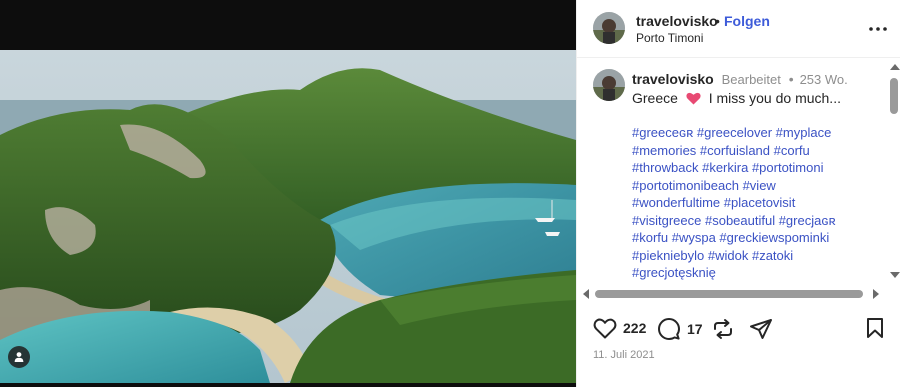 This screenshot has height=387, width=900. I want to click on heart-emoji-icon, so click(693, 100).